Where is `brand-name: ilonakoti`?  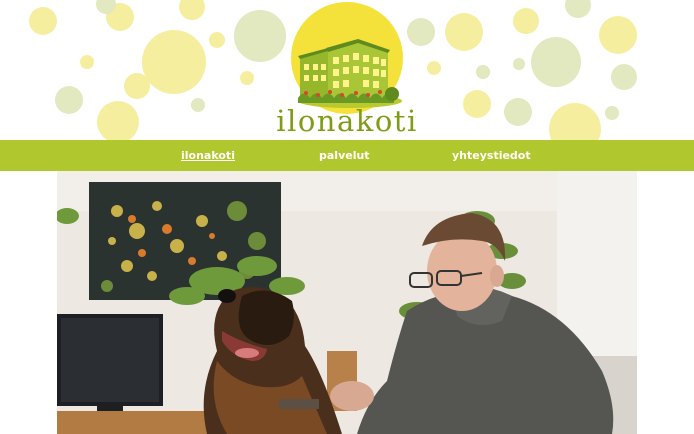 brand-name: ilonakoti is located at coordinates (347, 121).